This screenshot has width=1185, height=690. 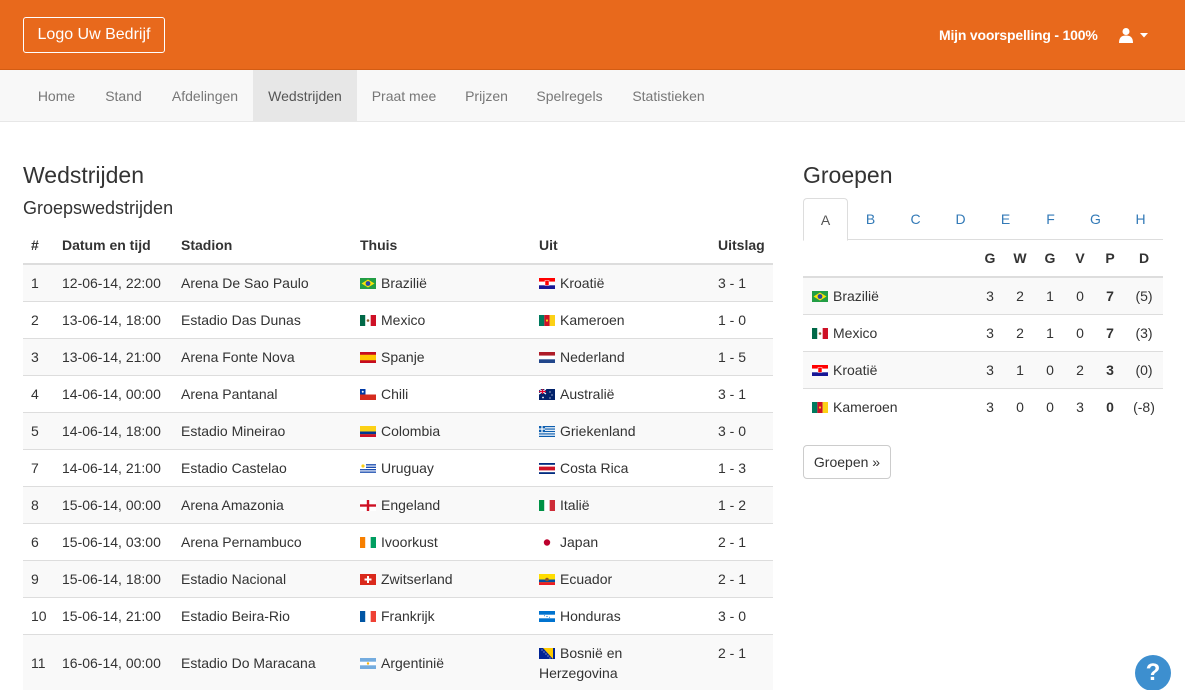 What do you see at coordinates (486, 95) in the screenshot?
I see `nav-prijzen: Prijzen` at bounding box center [486, 95].